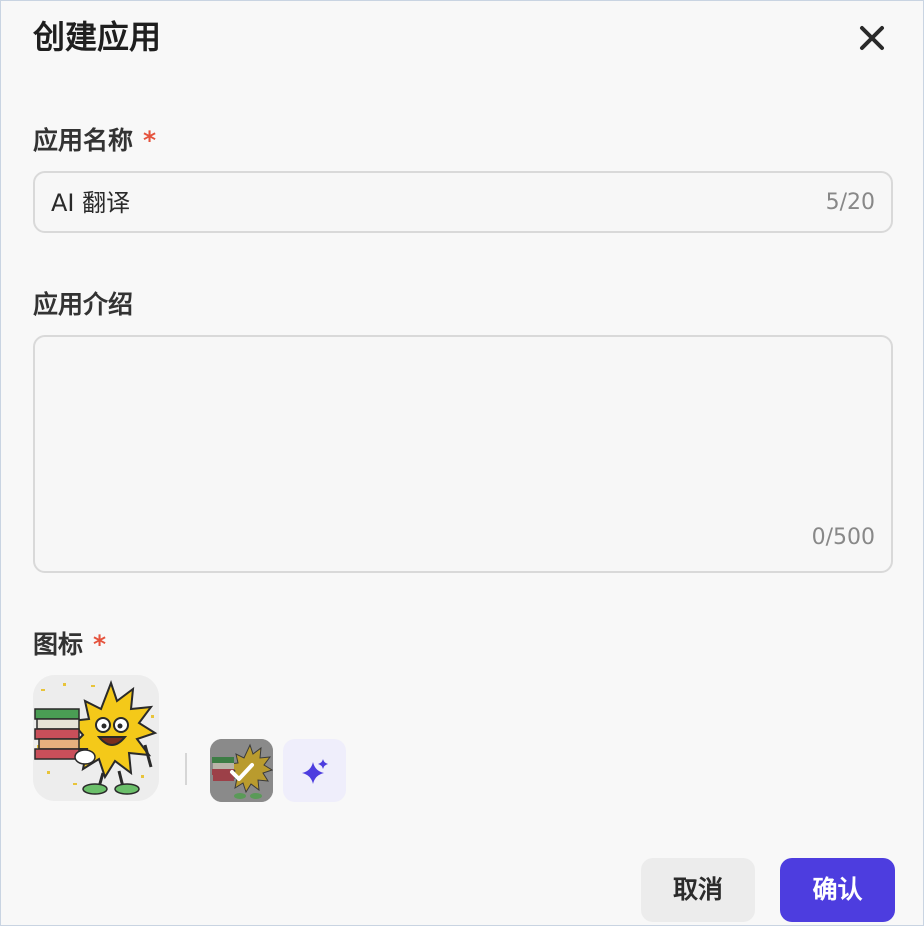 Image resolution: width=924 pixels, height=926 pixels. I want to click on icon-label: 图标 *, so click(69, 645).